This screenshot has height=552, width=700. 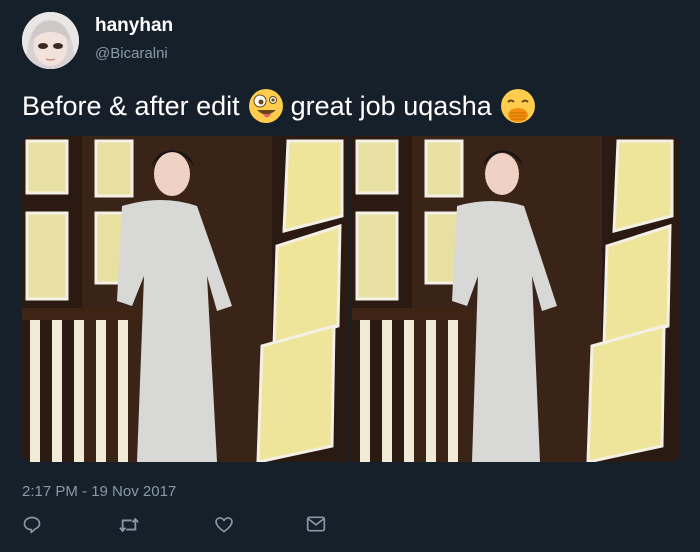 I want to click on avatar, so click(x=50, y=40).